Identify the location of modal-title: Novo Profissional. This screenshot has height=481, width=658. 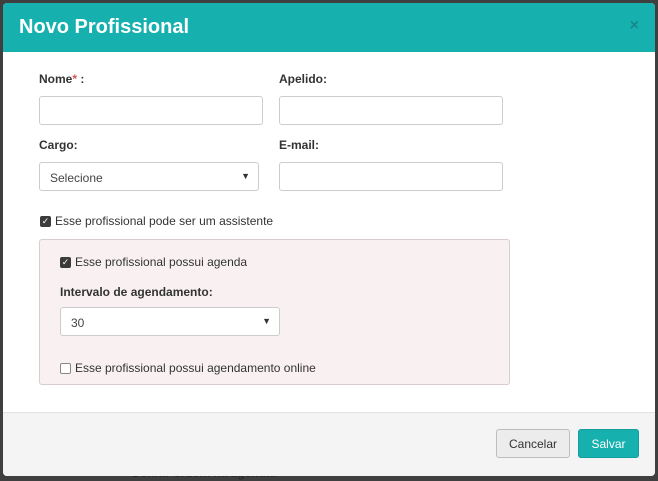
(104, 27).